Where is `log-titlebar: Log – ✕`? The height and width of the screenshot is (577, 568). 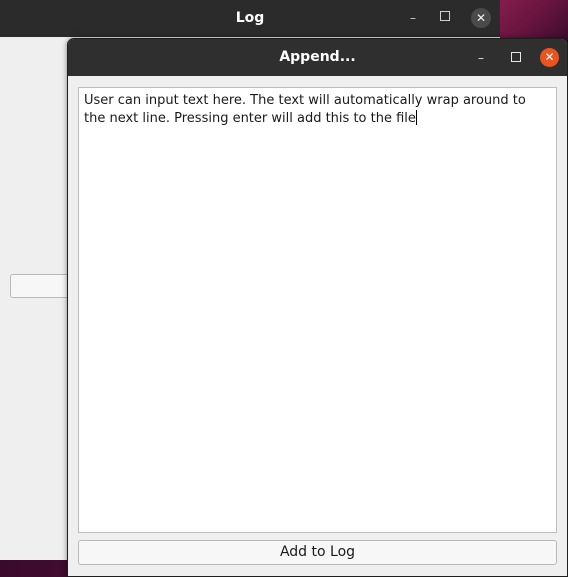
log-titlebar: Log – ✕ is located at coordinates (250, 18).